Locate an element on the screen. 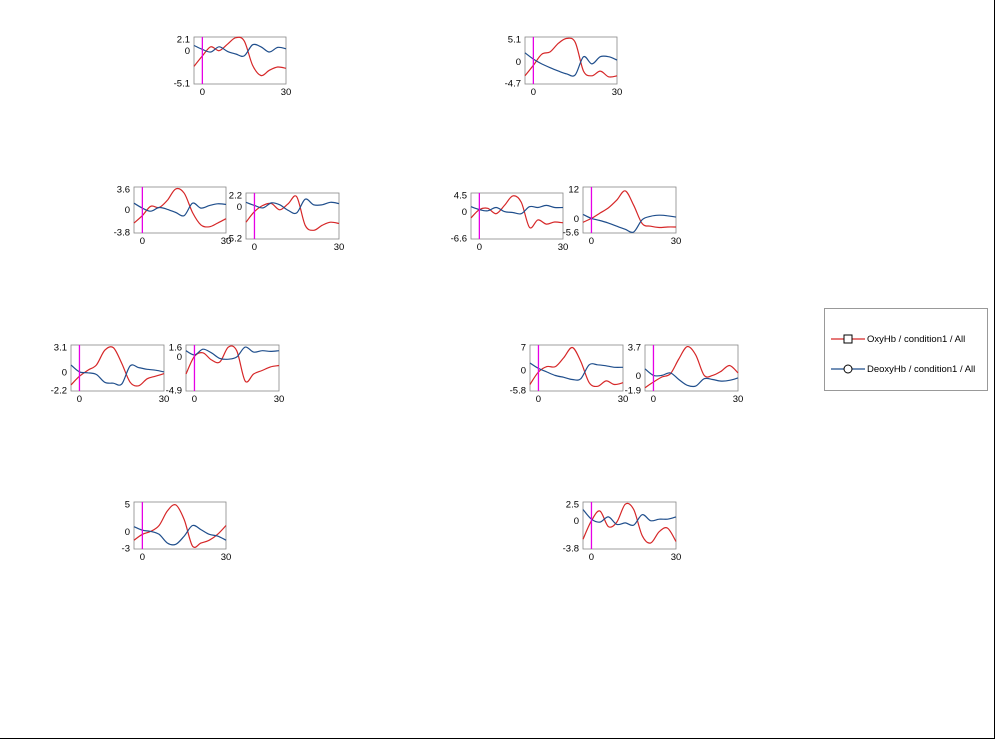  y-tick-label: -4.7 is located at coordinates (513, 84).